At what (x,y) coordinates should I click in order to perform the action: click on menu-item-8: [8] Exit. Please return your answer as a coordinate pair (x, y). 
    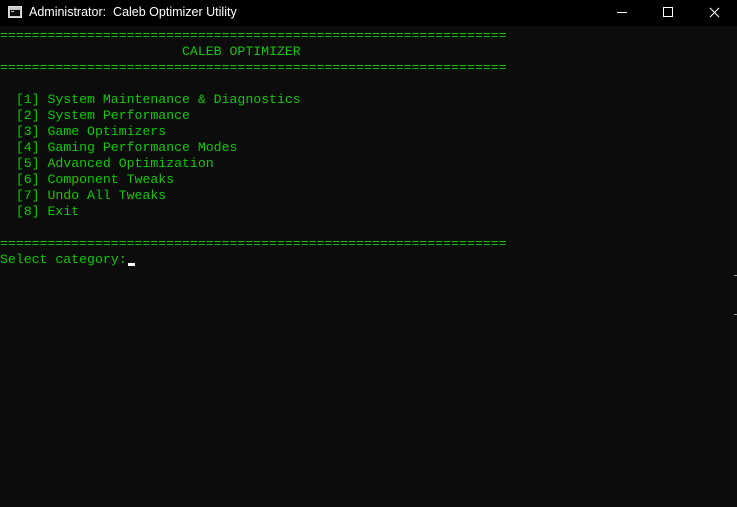
    Looking at the image, I should click on (40, 211).